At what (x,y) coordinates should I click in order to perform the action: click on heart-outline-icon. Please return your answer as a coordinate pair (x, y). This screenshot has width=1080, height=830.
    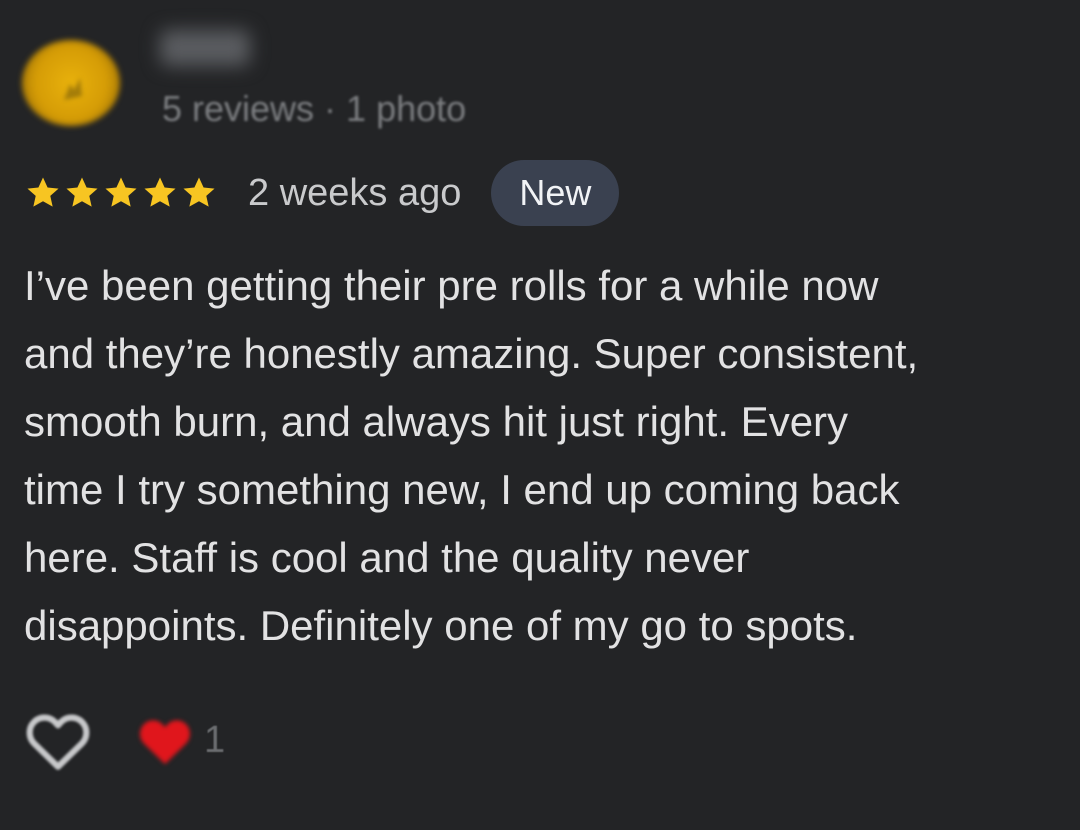
    Looking at the image, I should click on (58, 742).